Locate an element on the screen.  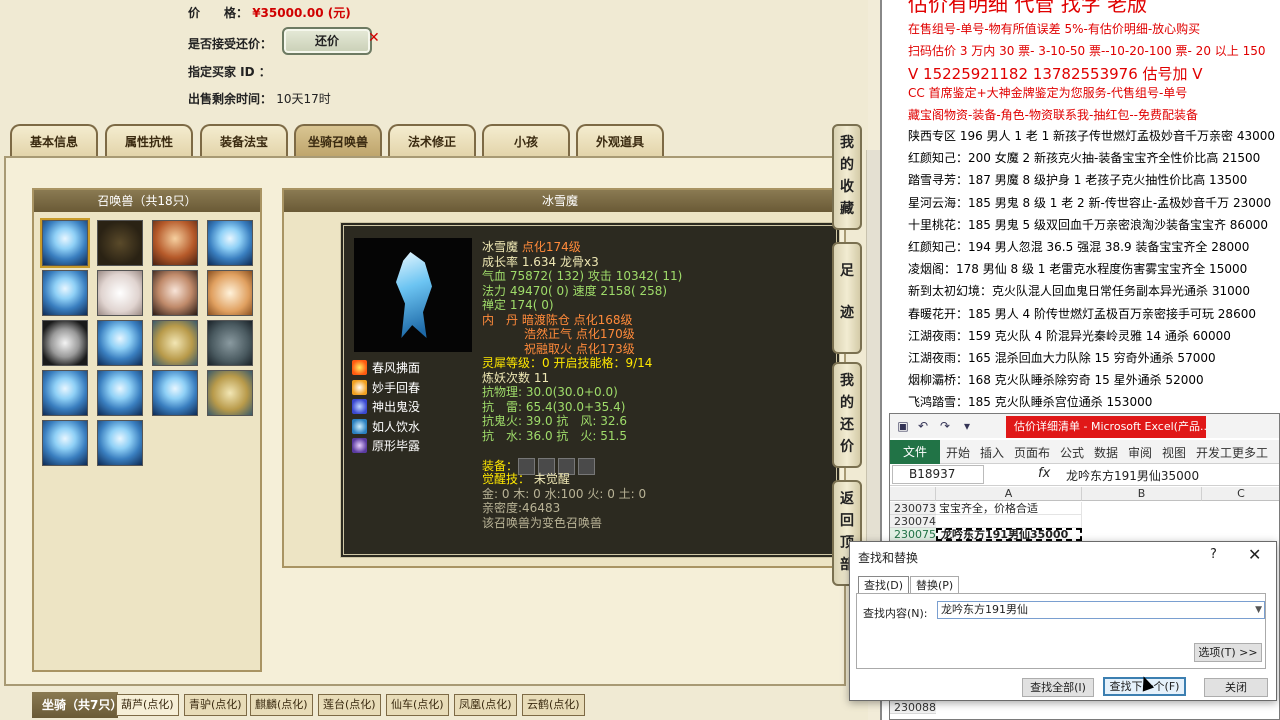
skill-item: 春风拂面 is located at coordinates (411, 368).